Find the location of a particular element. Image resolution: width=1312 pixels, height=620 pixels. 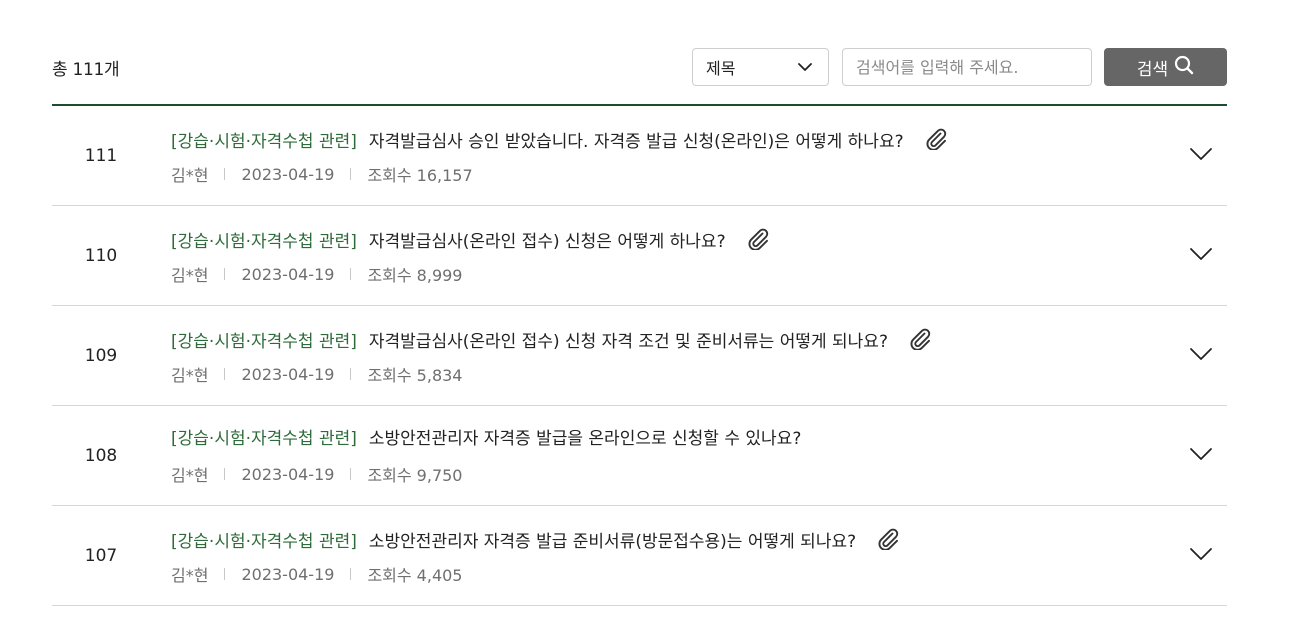

post-number: 107 is located at coordinates (101, 556).